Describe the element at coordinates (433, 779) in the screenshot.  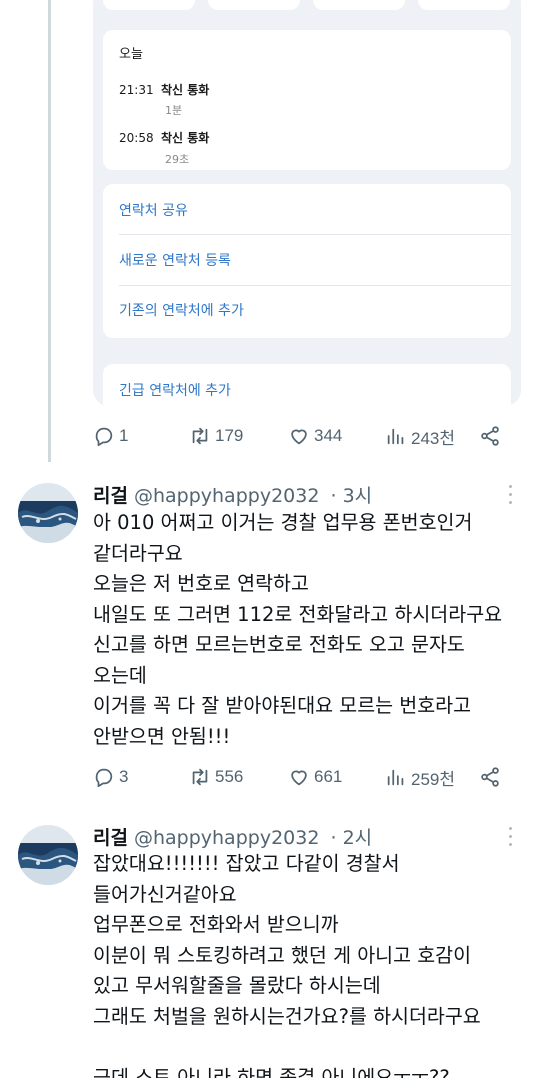
I see `views-count: 259천` at that location.